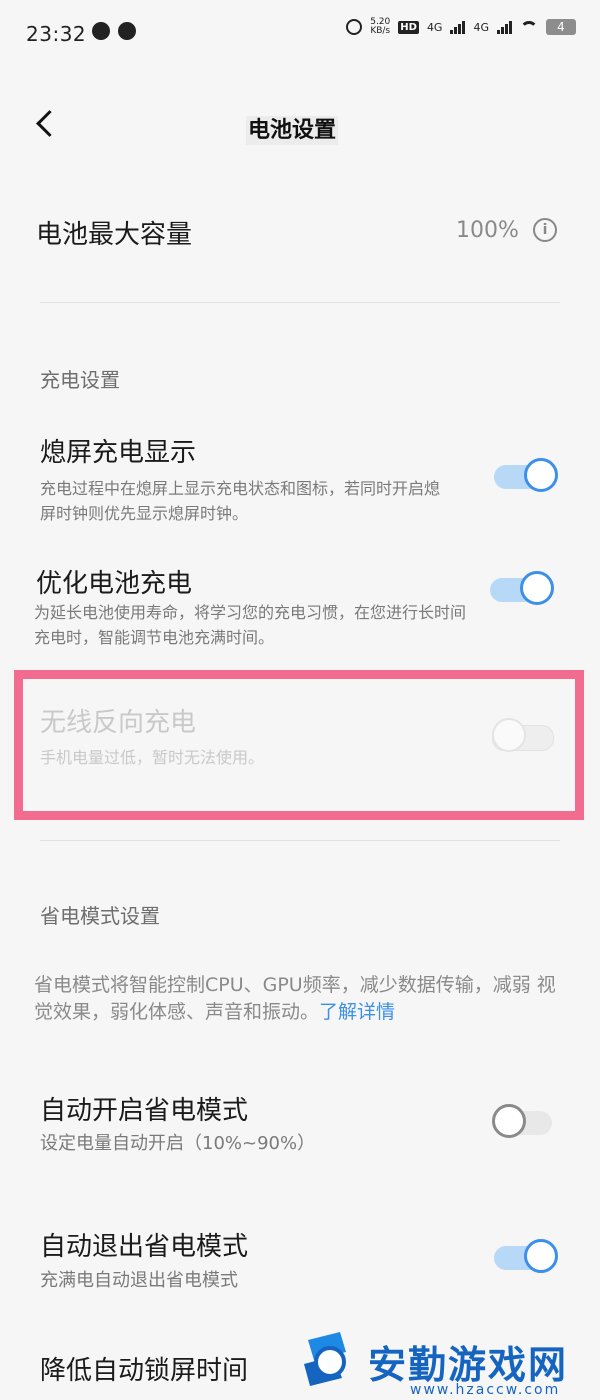 Image resolution: width=600 pixels, height=1400 pixels. What do you see at coordinates (325, 1359) in the screenshot?
I see `watermark-logo` at bounding box center [325, 1359].